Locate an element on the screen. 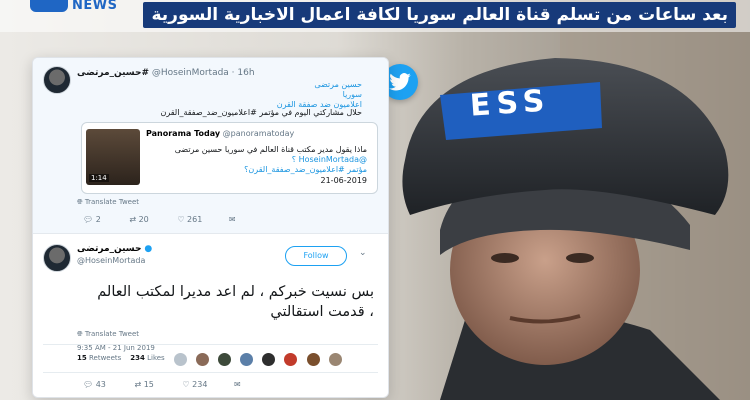 This screenshot has width=750, height=400. news-logo: NEWS is located at coordinates (65, 13).